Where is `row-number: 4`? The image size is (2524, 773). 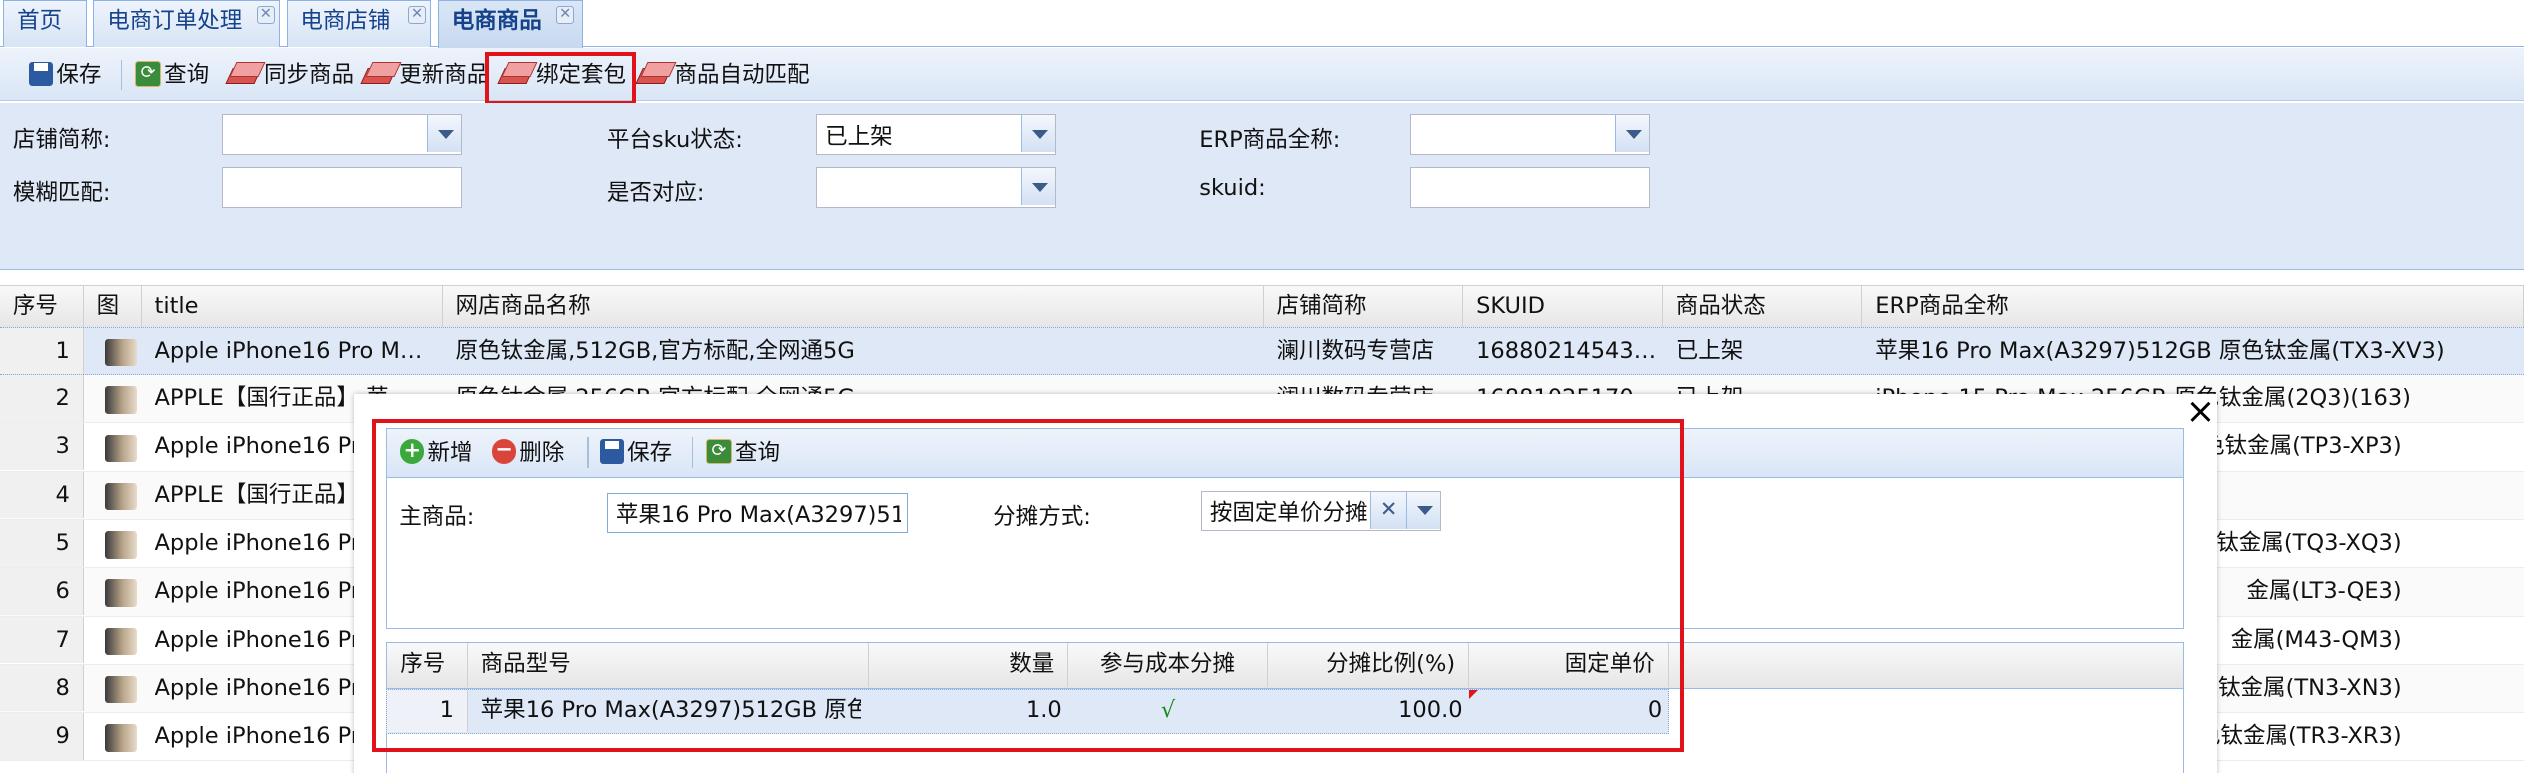
row-number: 4 is located at coordinates (42, 495).